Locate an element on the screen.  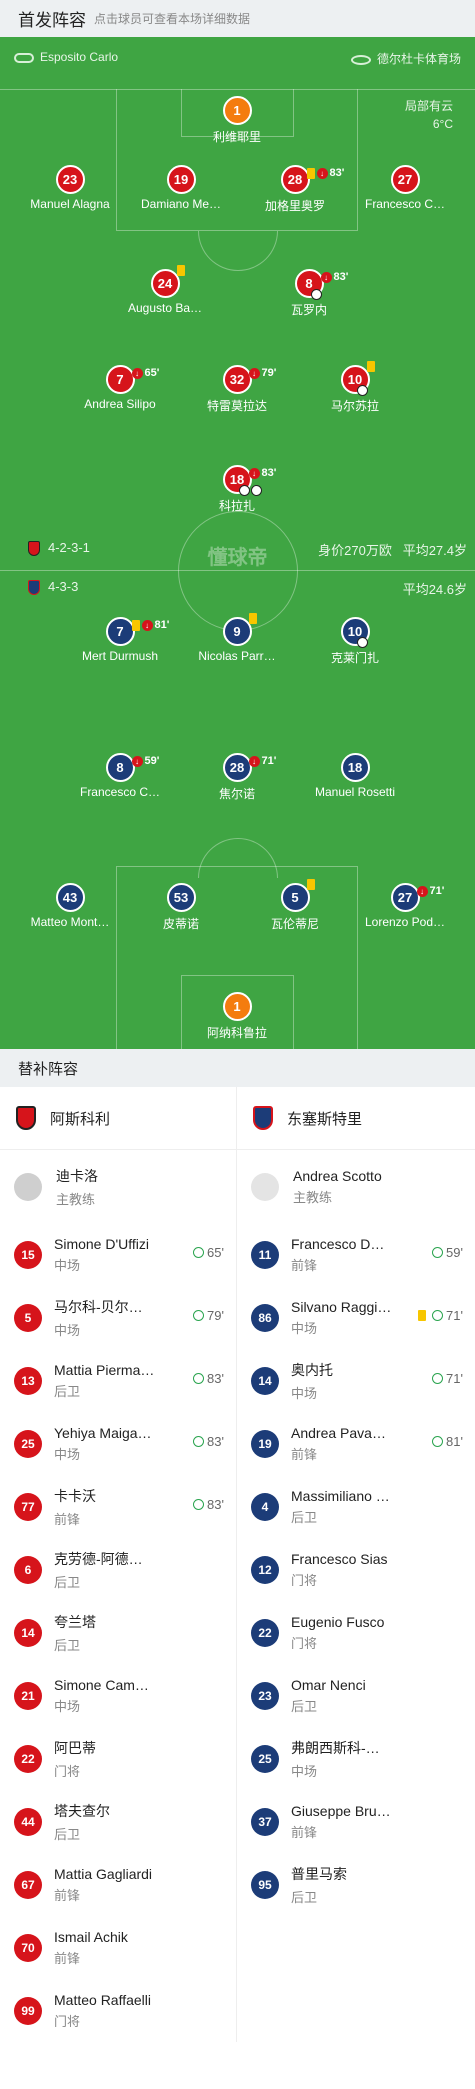
player-number: 32 ↓ 79' is located at coordinates (249, 379).